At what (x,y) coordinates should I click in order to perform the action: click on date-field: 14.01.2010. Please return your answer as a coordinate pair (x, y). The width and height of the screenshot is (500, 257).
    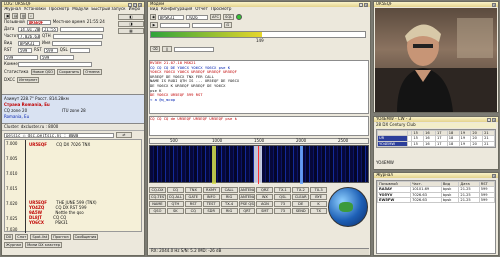
    Looking at the image, I should click on (29, 29).